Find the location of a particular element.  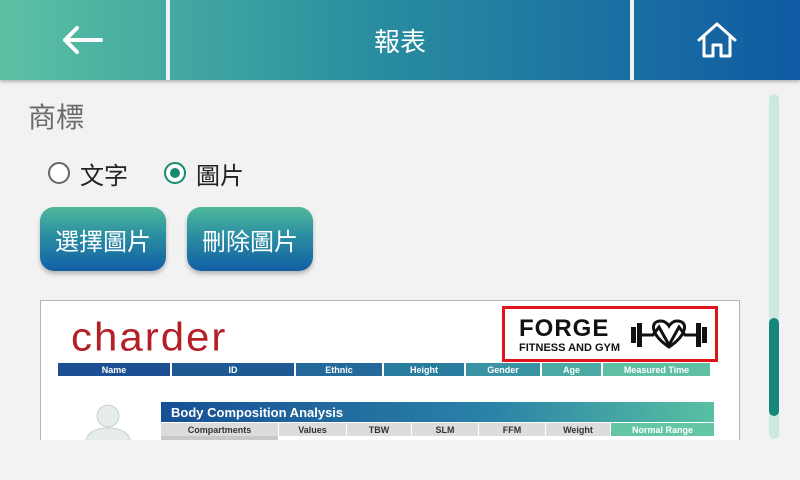

home-button is located at coordinates (717, 40).